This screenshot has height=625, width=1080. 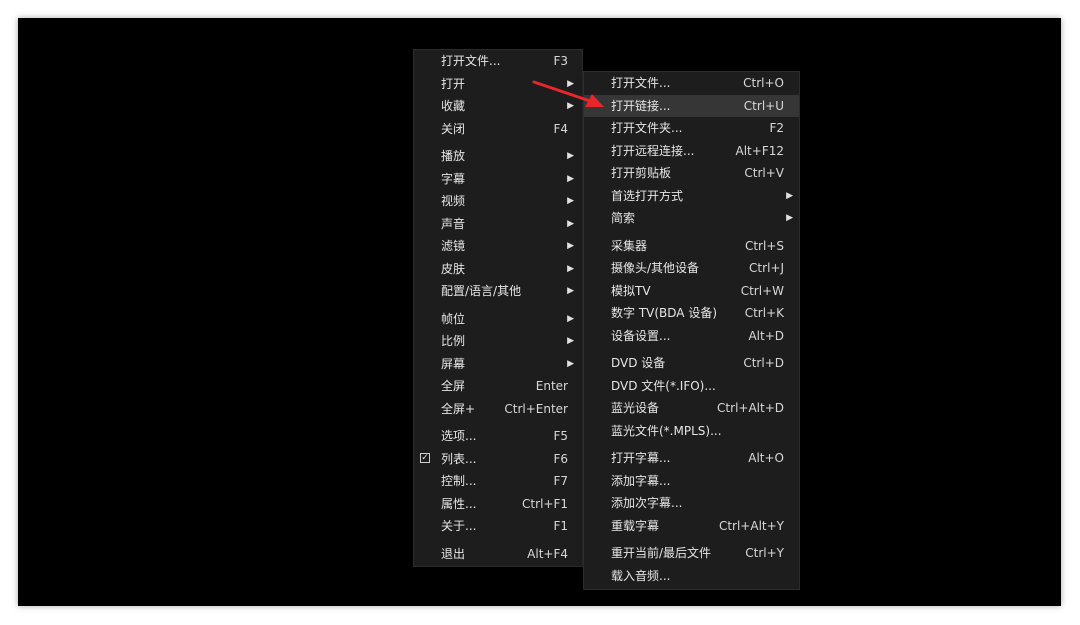 I want to click on menu-item-label: 滤镜, so click(x=453, y=246).